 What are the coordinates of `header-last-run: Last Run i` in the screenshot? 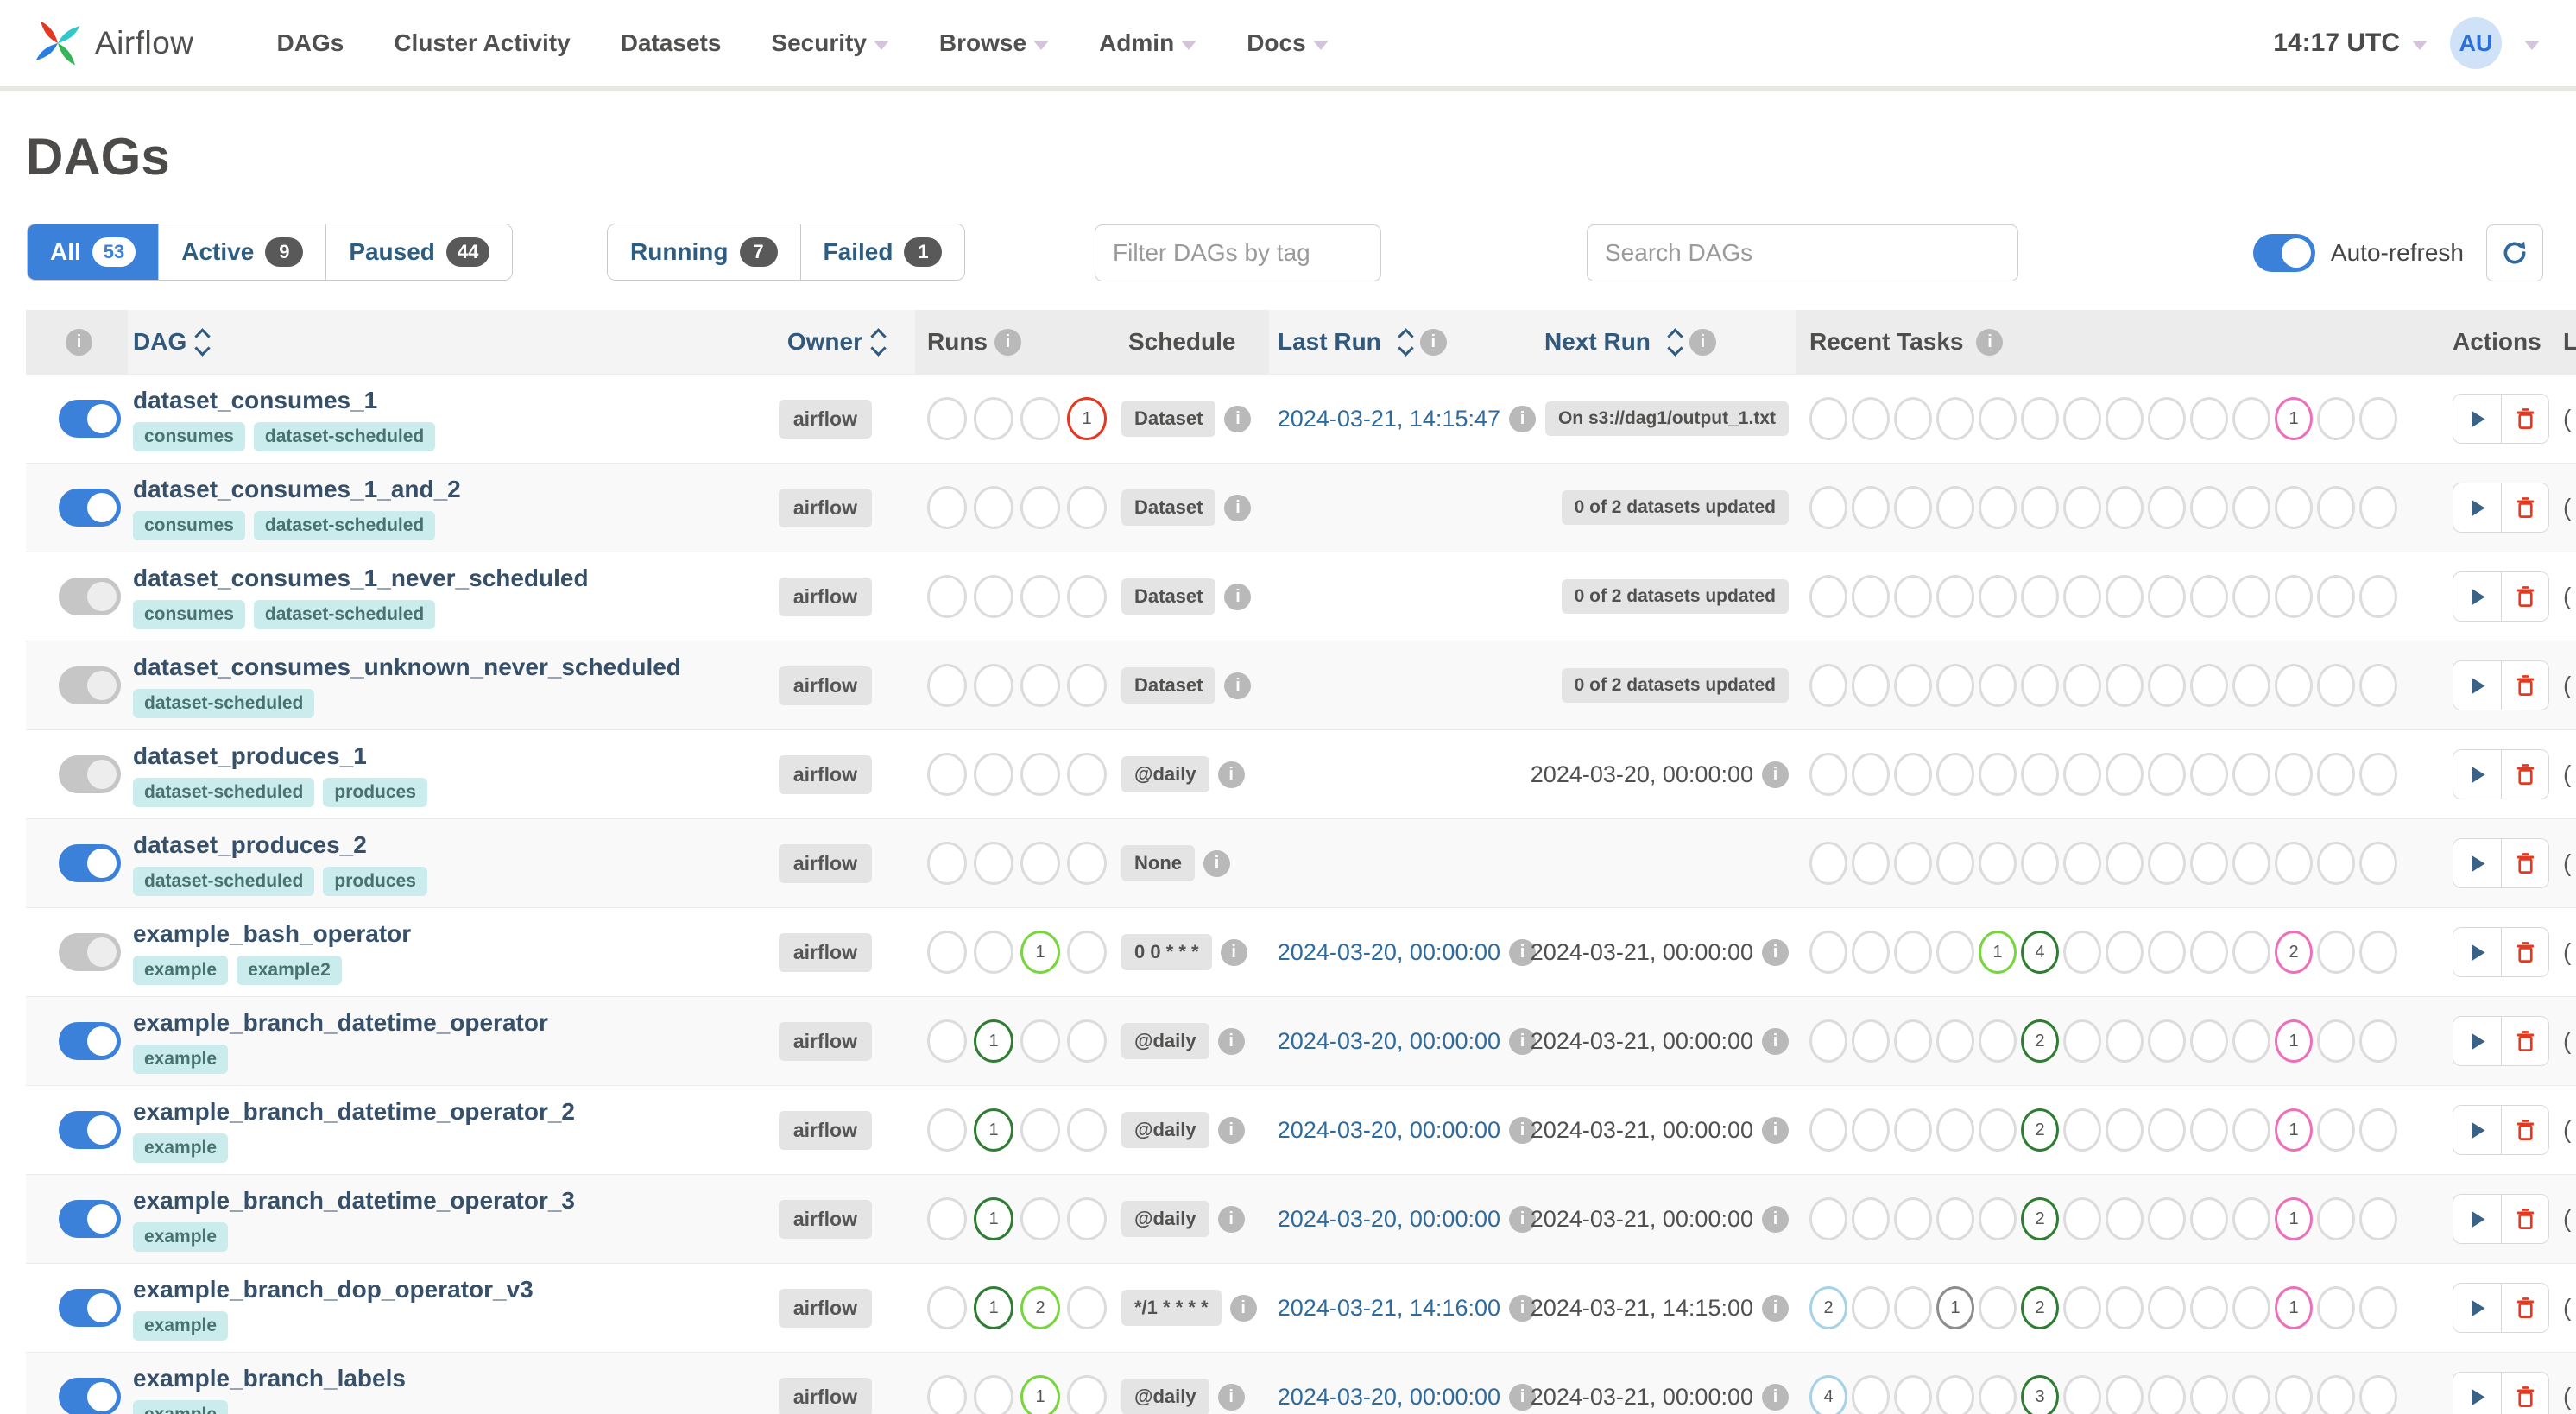 It's located at (1405, 342).